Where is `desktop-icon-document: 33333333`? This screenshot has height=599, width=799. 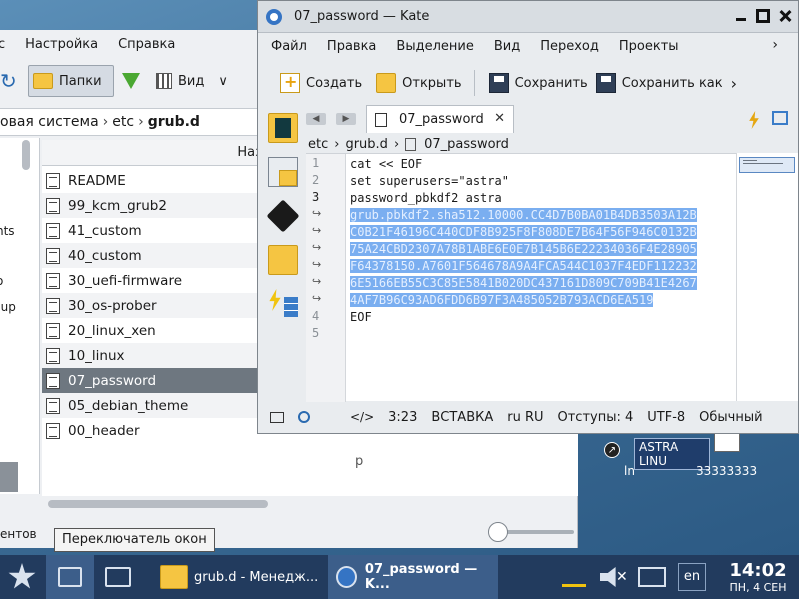
desktop-icon-document: 33333333 is located at coordinates (731, 458).